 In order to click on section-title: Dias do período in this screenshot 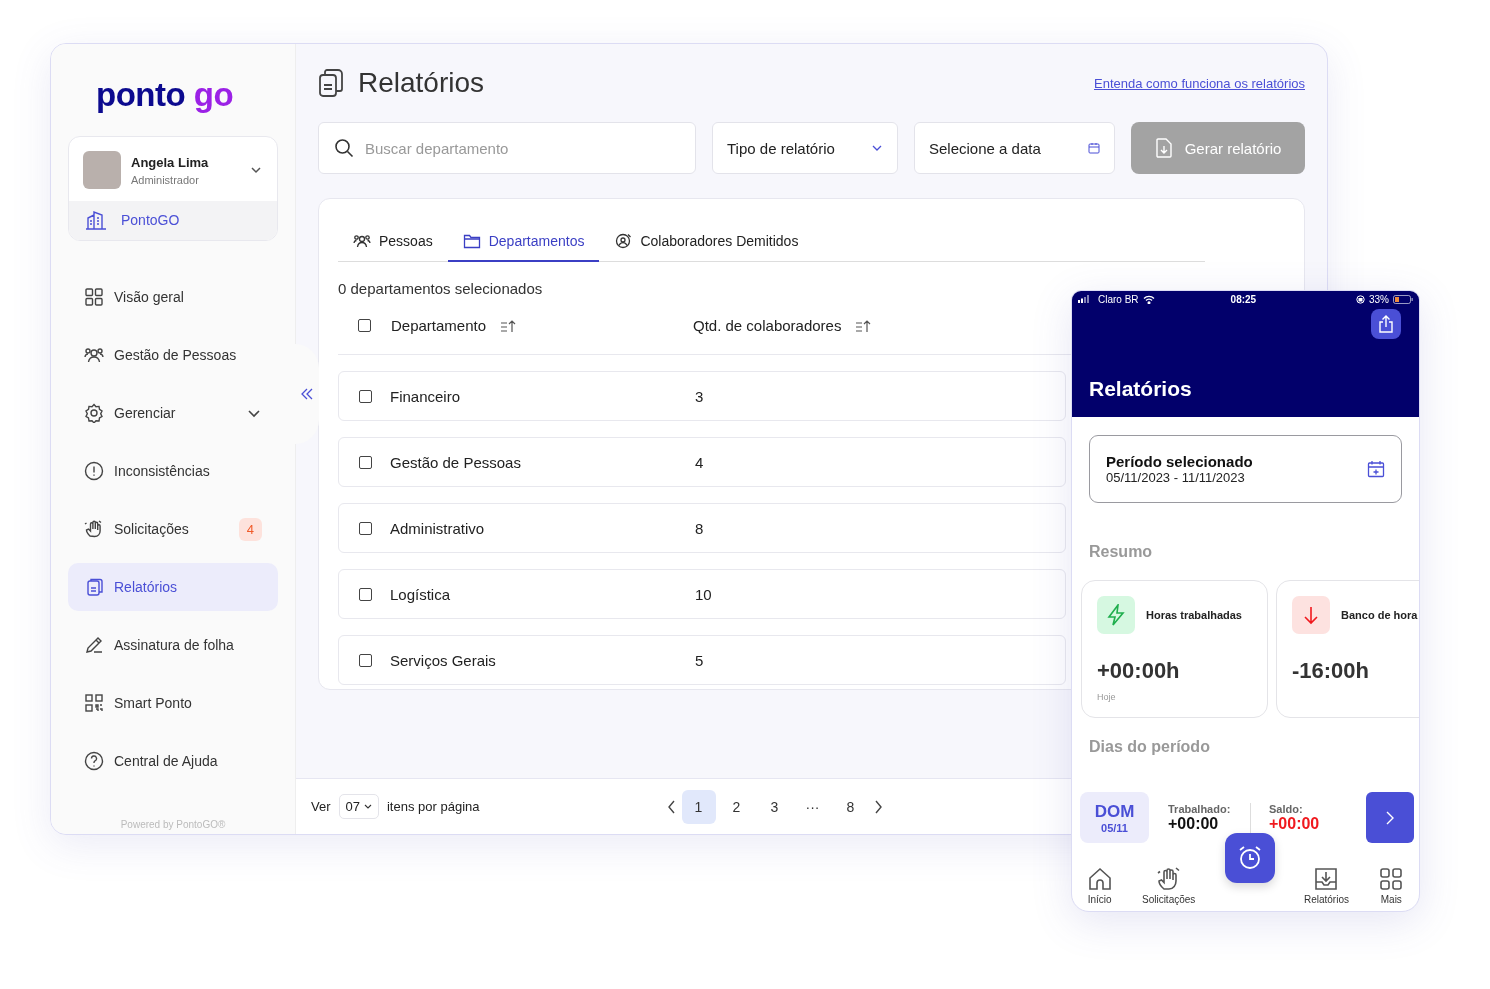, I will do `click(1150, 747)`.